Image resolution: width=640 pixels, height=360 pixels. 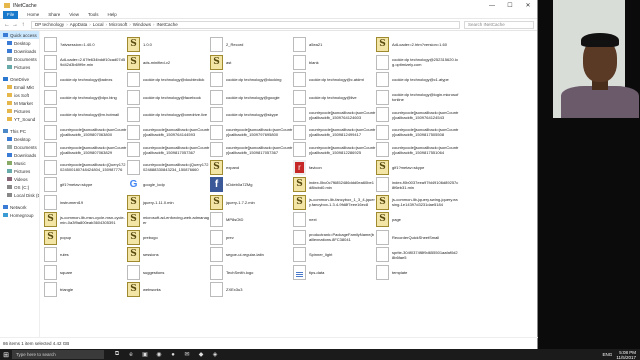 What do you see at coordinates (201, 354) in the screenshot?
I see `taskbar-app-icon: ◆` at bounding box center [201, 354].